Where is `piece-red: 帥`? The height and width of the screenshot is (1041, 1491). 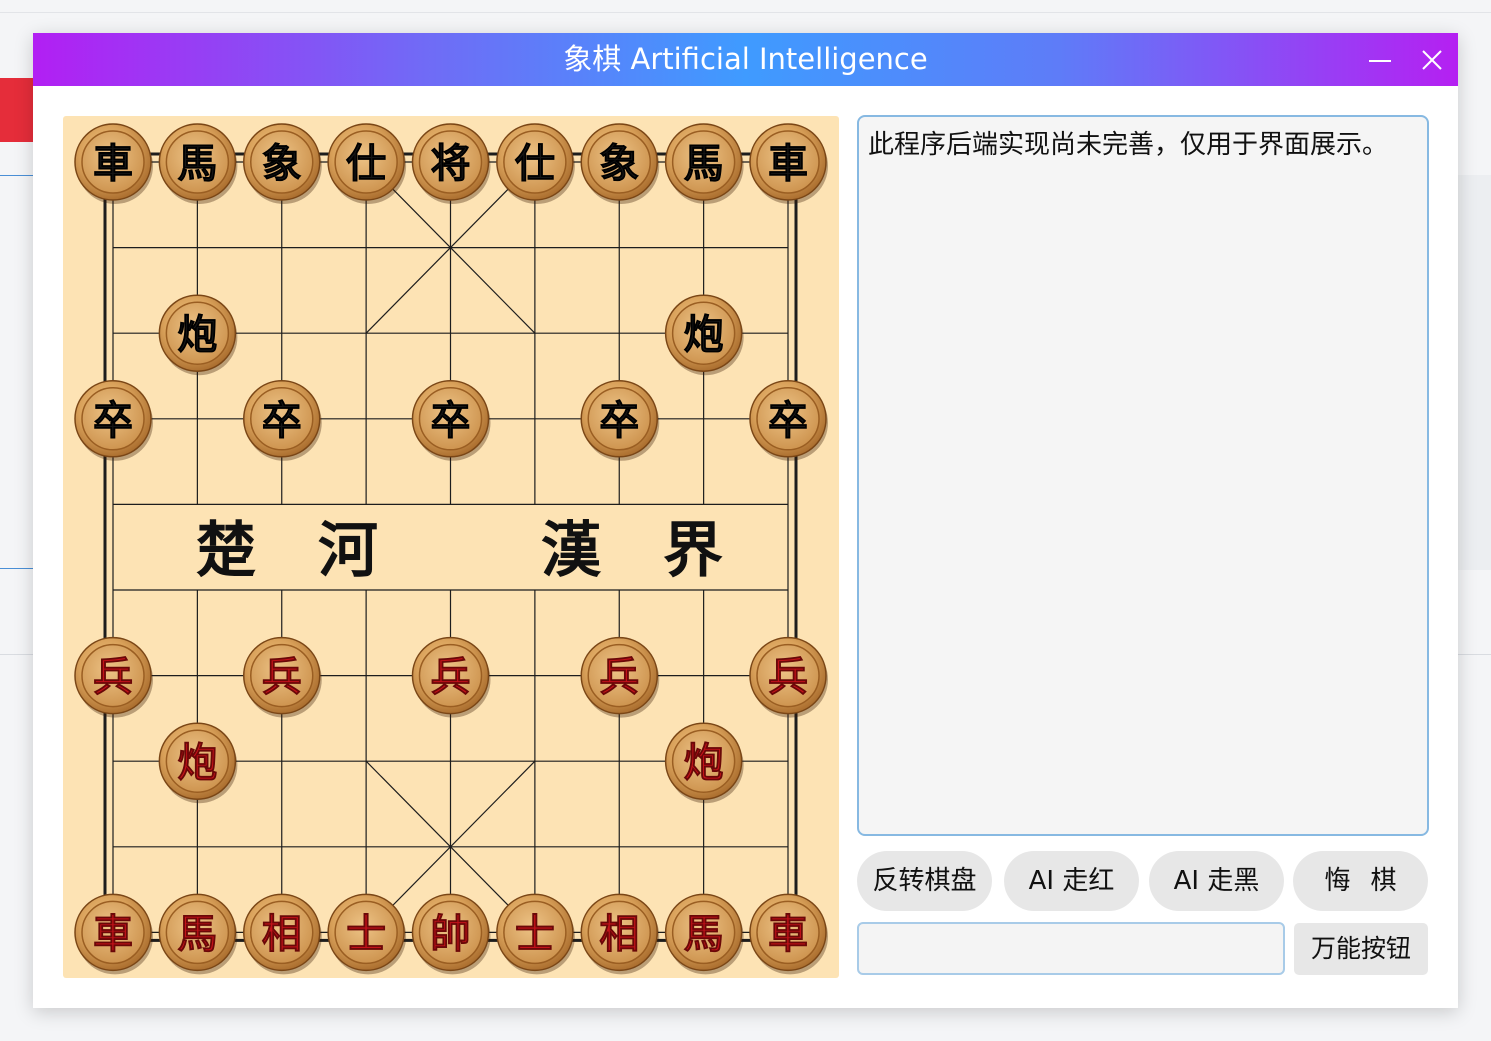
piece-red: 帥 is located at coordinates (451, 934).